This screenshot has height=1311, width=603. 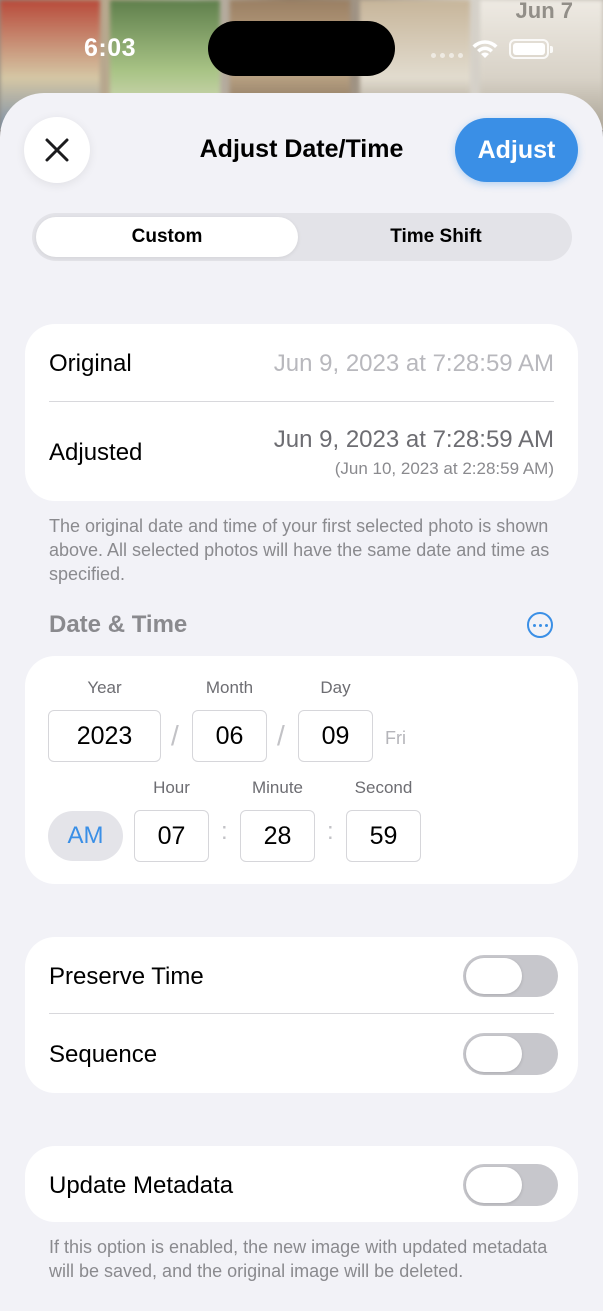 I want to click on minute-label: Minute, so click(x=277, y=787).